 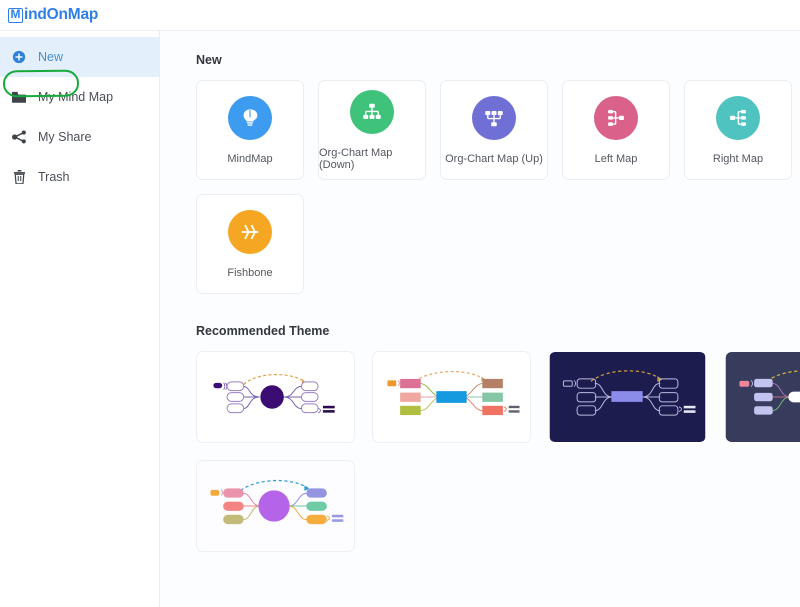 I want to click on map-type-card-org-chart-up: Org-Chart Map (Up), so click(x=494, y=130).